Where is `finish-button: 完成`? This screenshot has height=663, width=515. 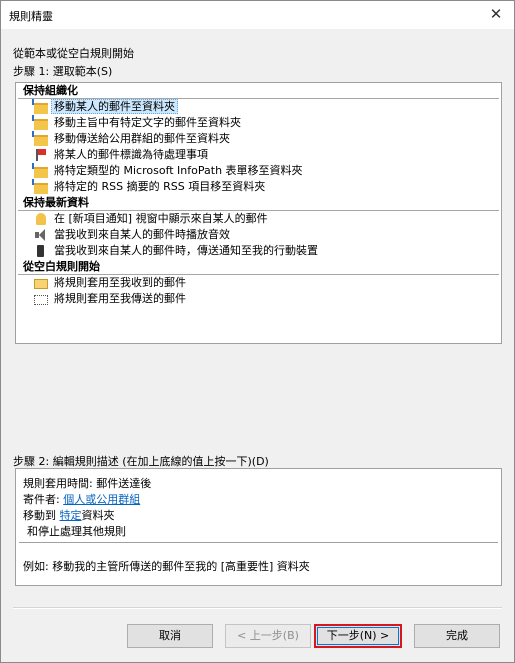 finish-button: 完成 is located at coordinates (457, 636).